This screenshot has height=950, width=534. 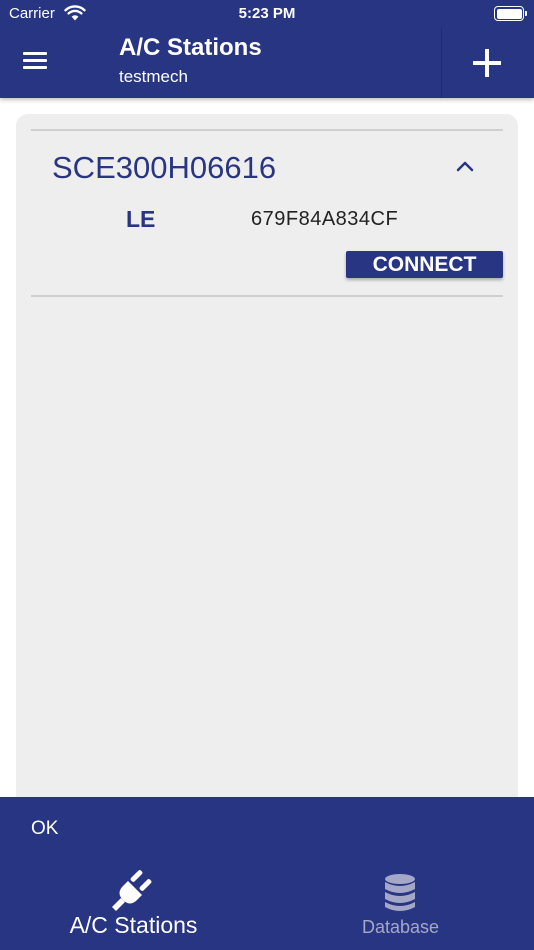 I want to click on status-time: 5:23 PM, so click(x=267, y=13).